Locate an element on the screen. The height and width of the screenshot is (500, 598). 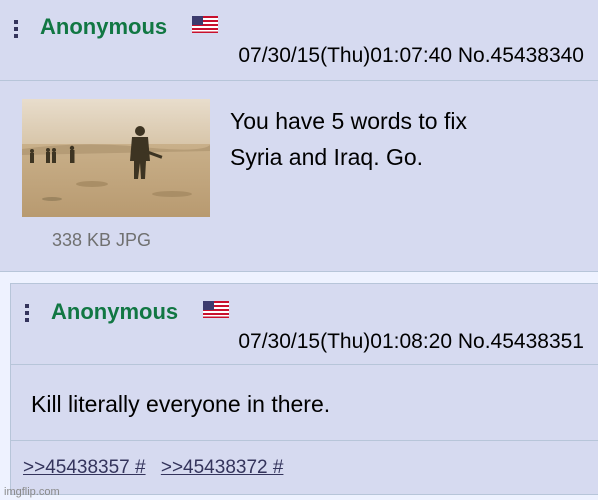
footer-divider is located at coordinates (304, 440).